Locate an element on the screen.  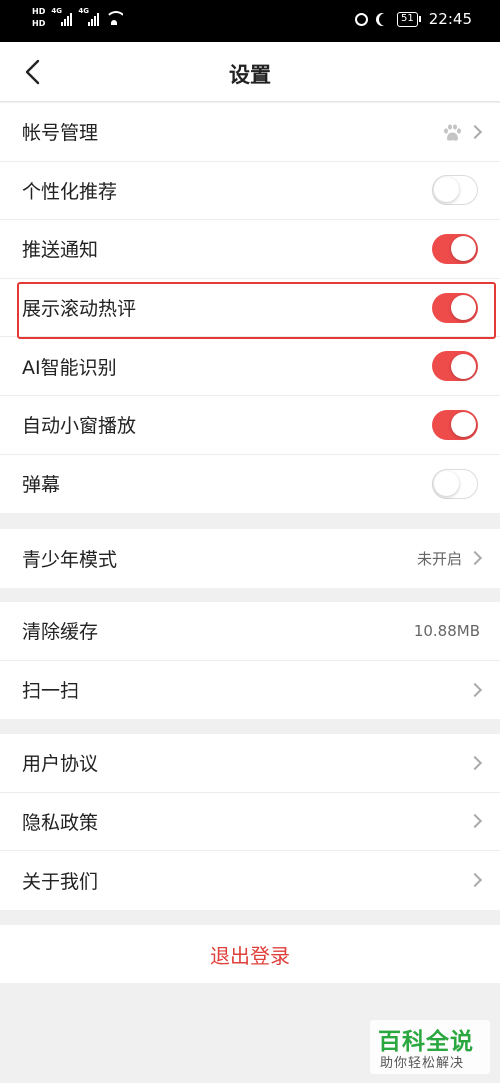
row-label: 用户协议 is located at coordinates (60, 764).